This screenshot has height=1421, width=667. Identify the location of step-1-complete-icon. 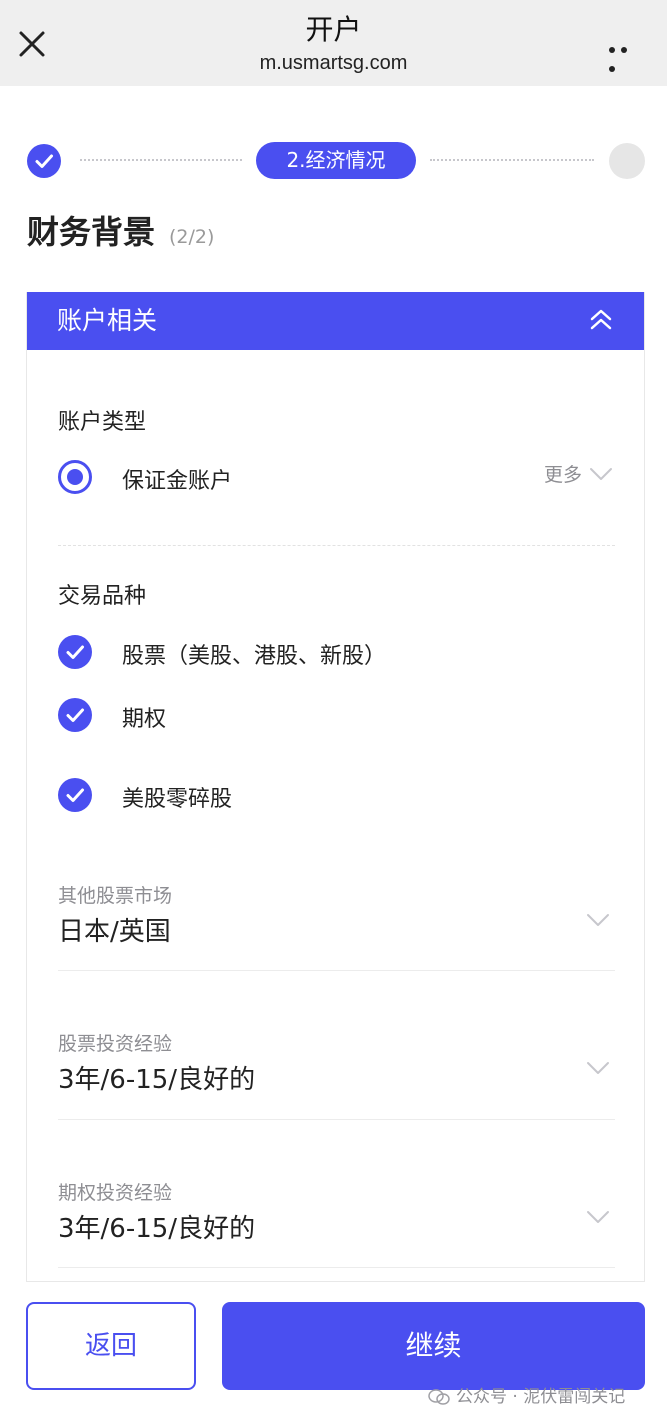
(44, 161).